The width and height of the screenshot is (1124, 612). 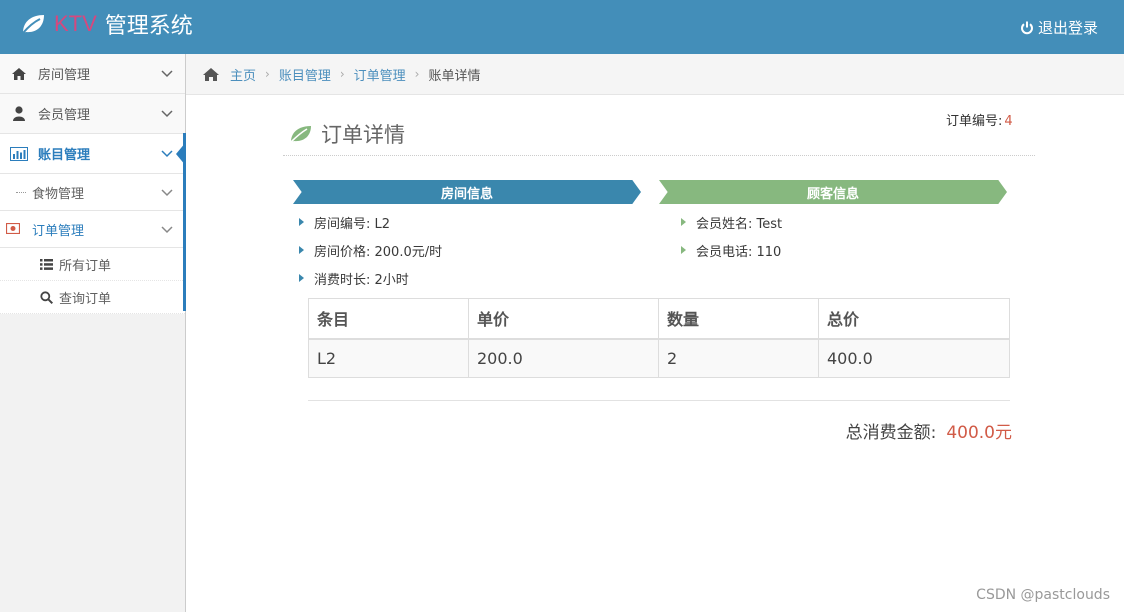 What do you see at coordinates (46, 264) in the screenshot?
I see `list-icon` at bounding box center [46, 264].